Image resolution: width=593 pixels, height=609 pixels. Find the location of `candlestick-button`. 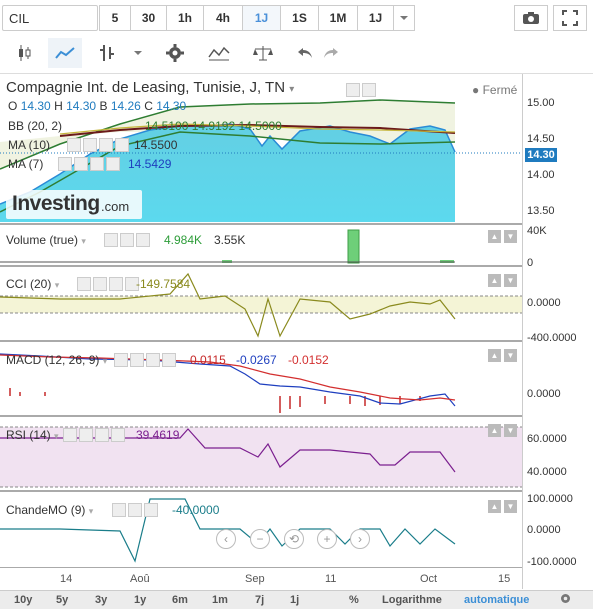

candlestick-button is located at coordinates (25, 53).